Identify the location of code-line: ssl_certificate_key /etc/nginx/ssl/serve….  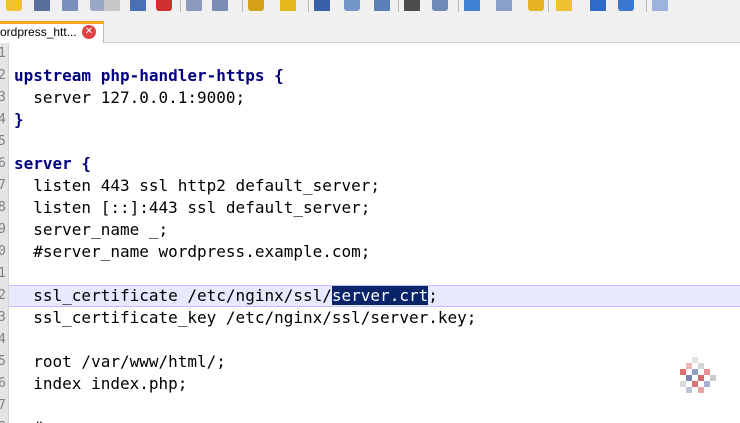
(245, 318).